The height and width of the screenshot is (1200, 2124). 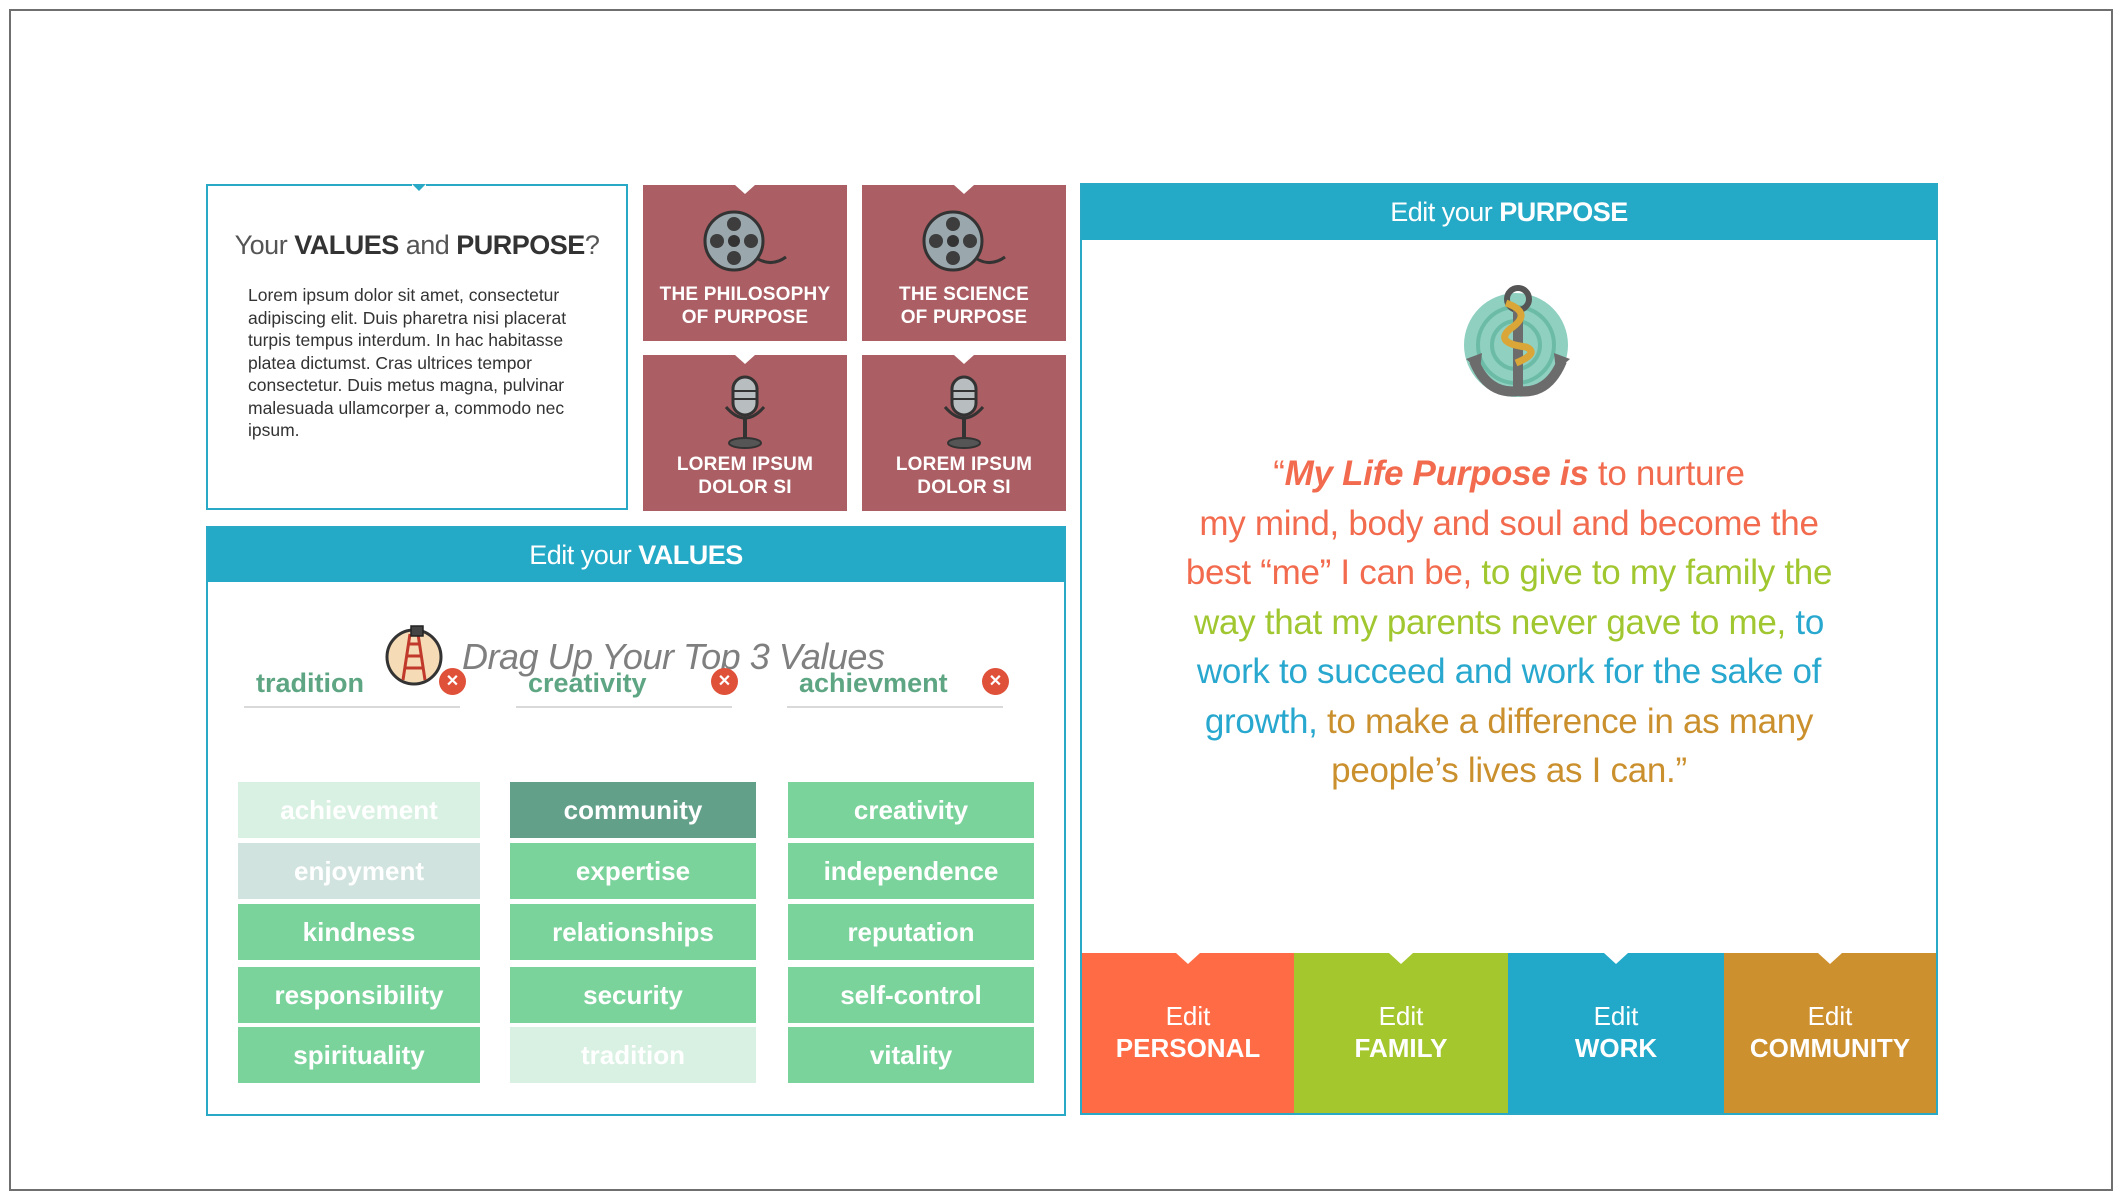 What do you see at coordinates (1509, 770) in the screenshot?
I see `quote-line-7: people’s lives as I can.”` at bounding box center [1509, 770].